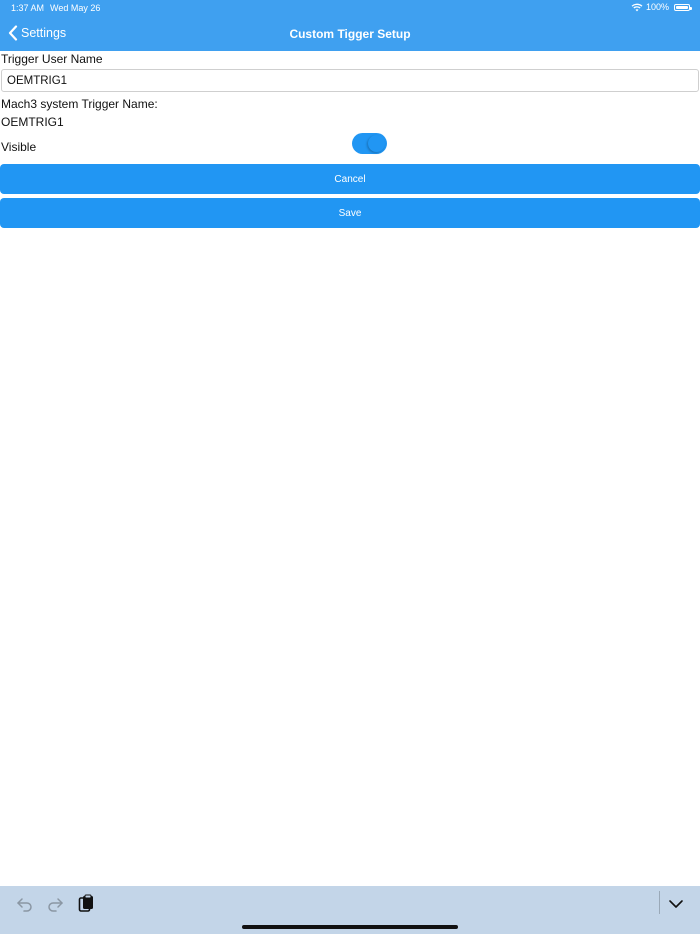  I want to click on visible-toggle, so click(369, 143).